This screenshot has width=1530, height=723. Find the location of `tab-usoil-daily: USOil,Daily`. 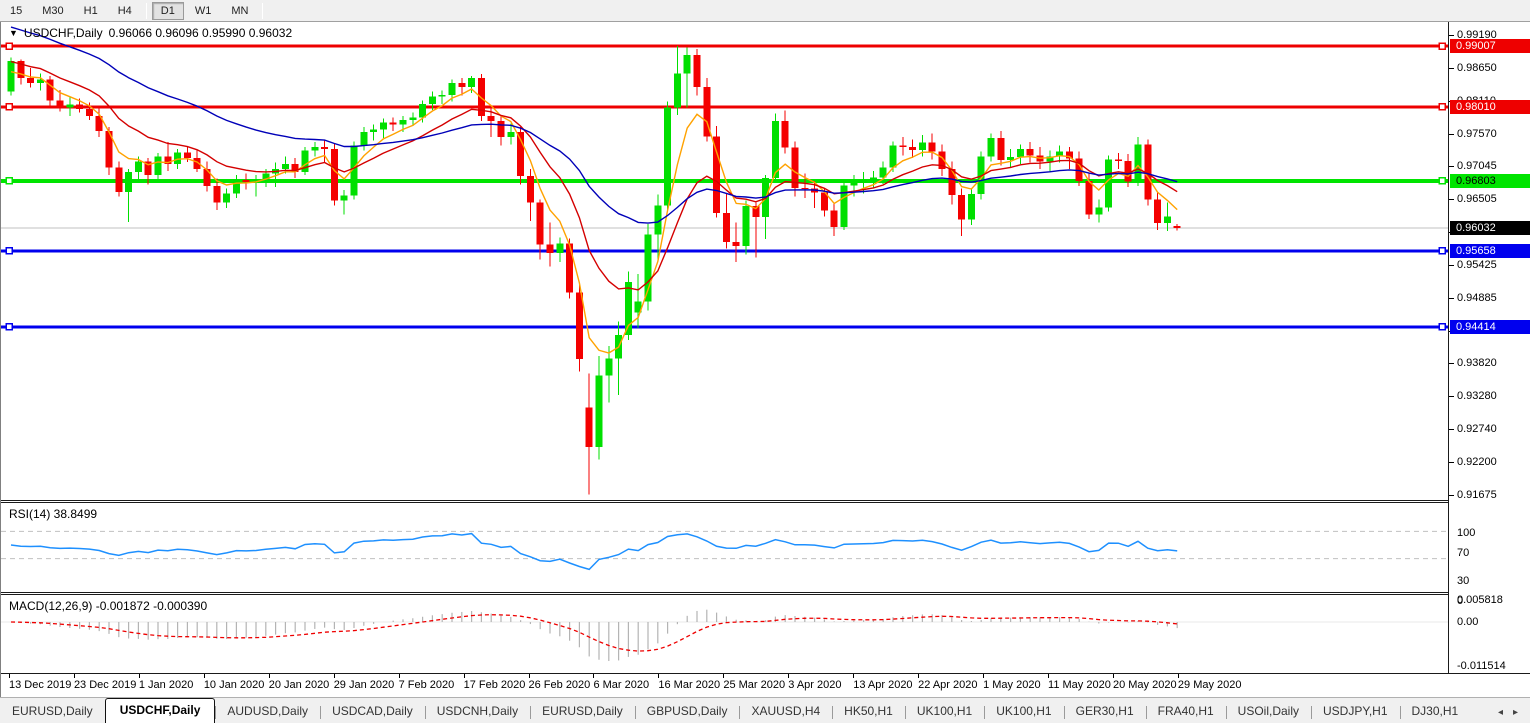

tab-usoil-daily: USOil,Daily is located at coordinates (1268, 711).